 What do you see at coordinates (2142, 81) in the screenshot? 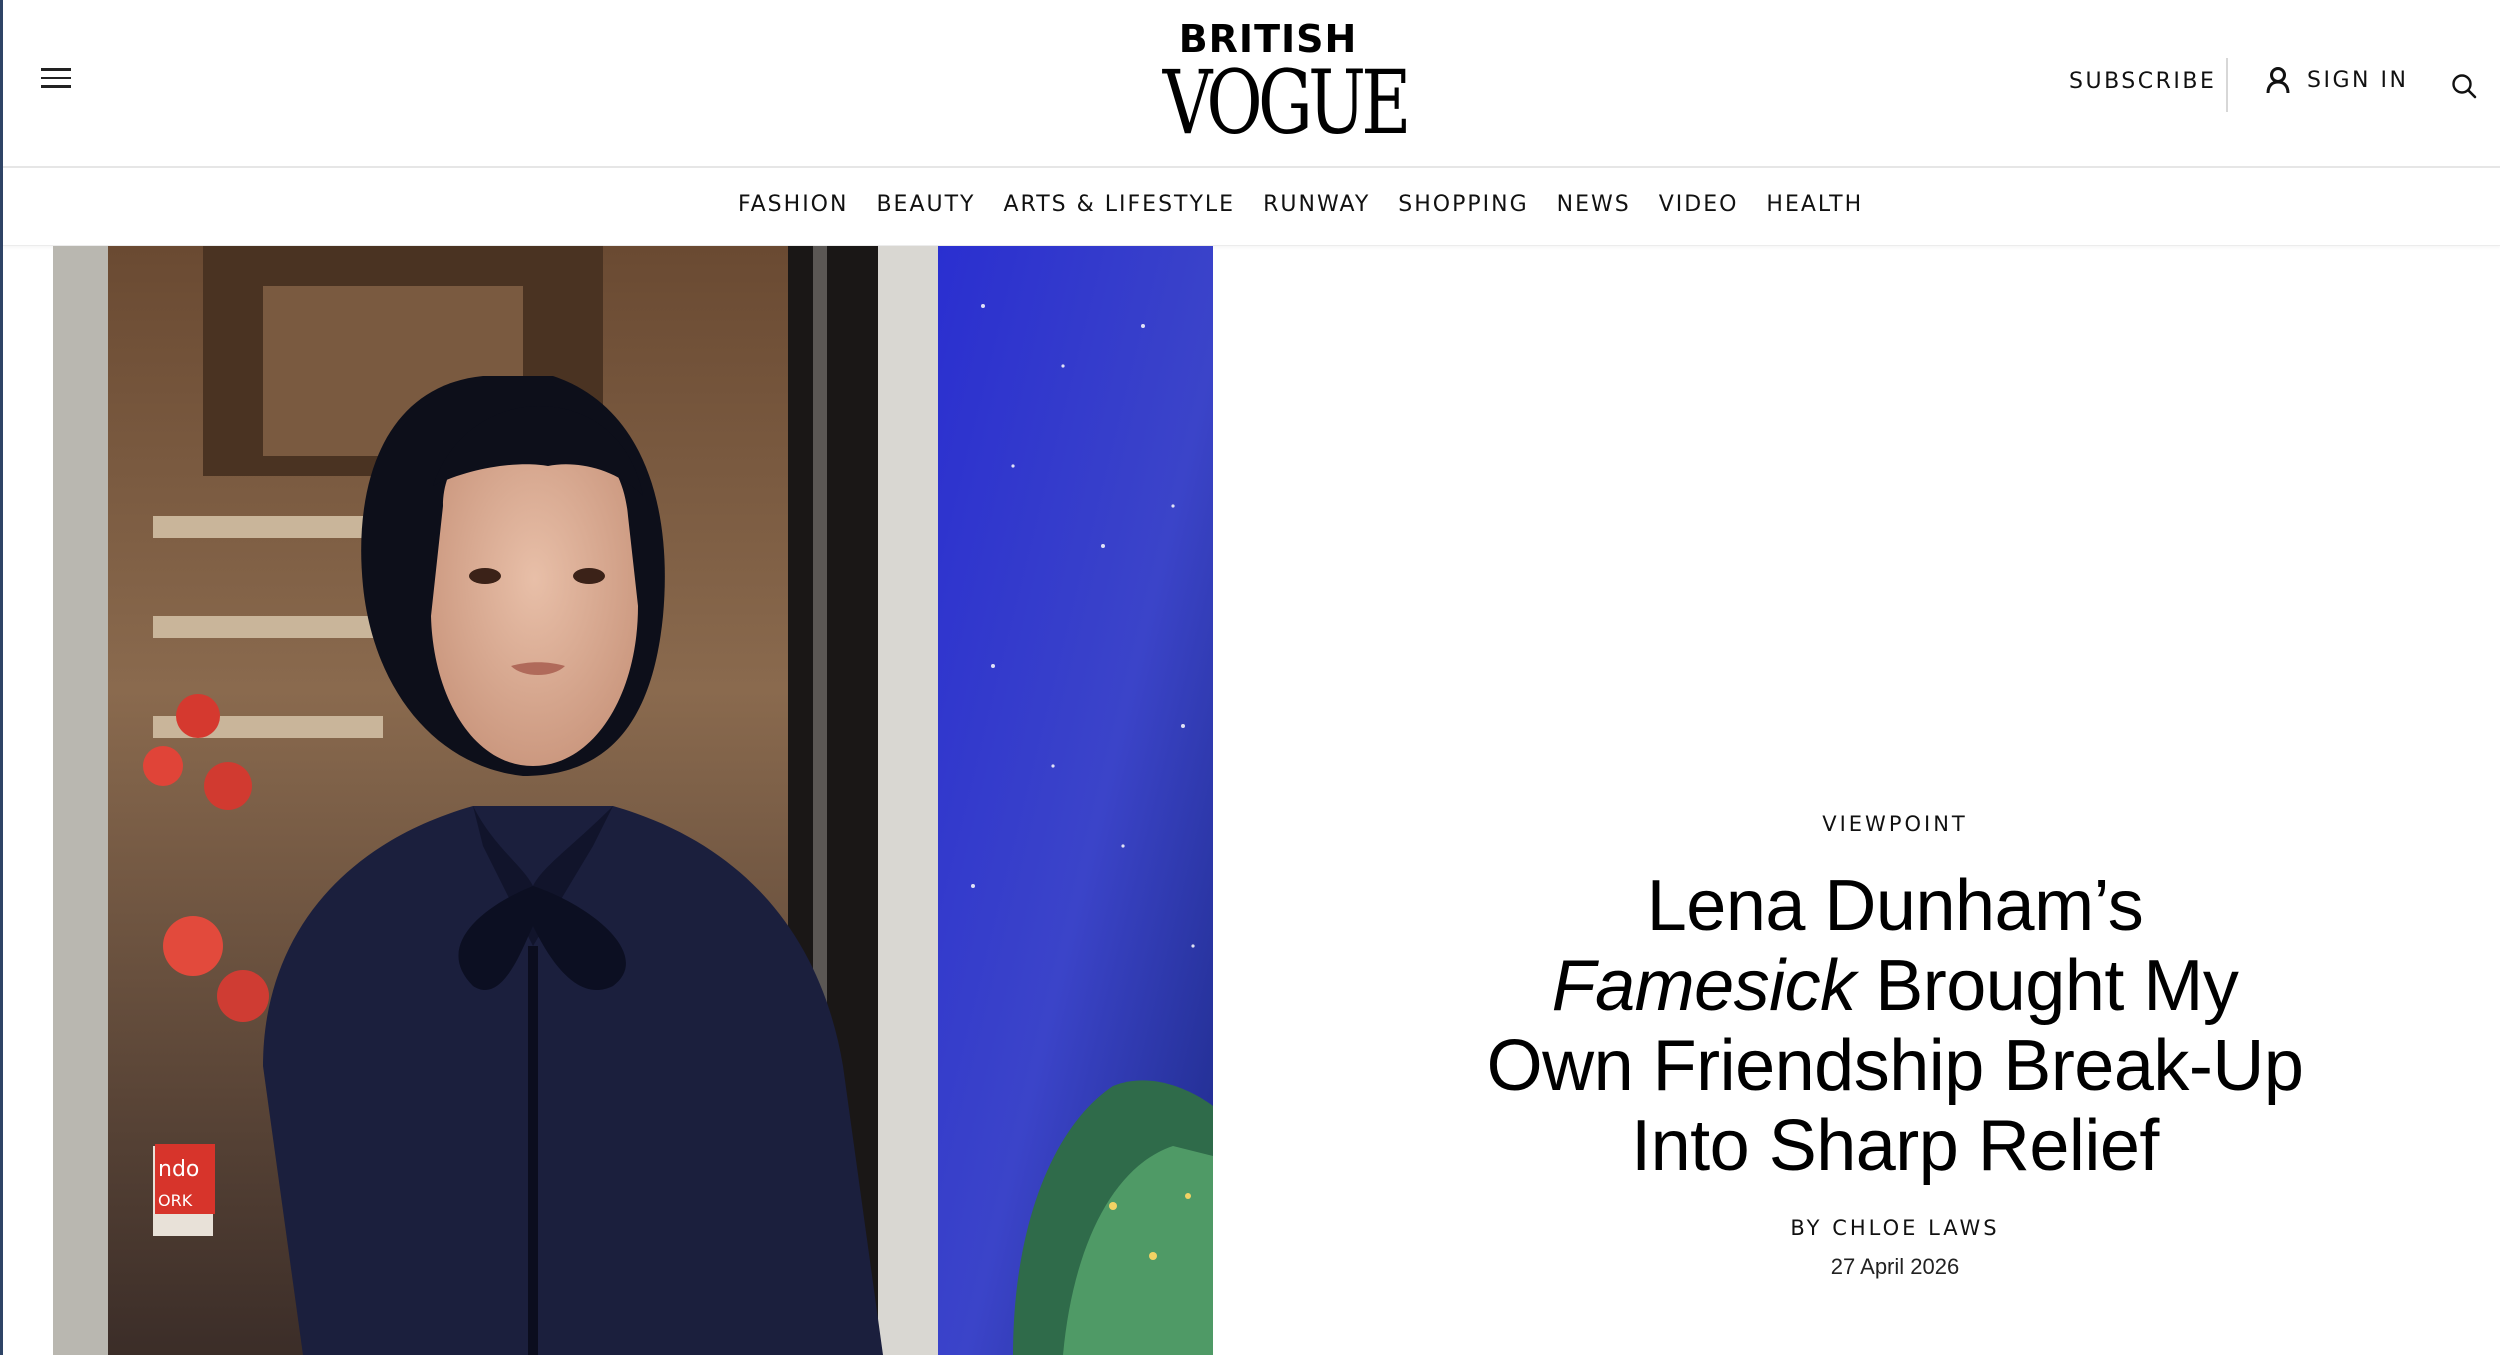
I see `subscribe-link: SUBSCRIBE` at bounding box center [2142, 81].